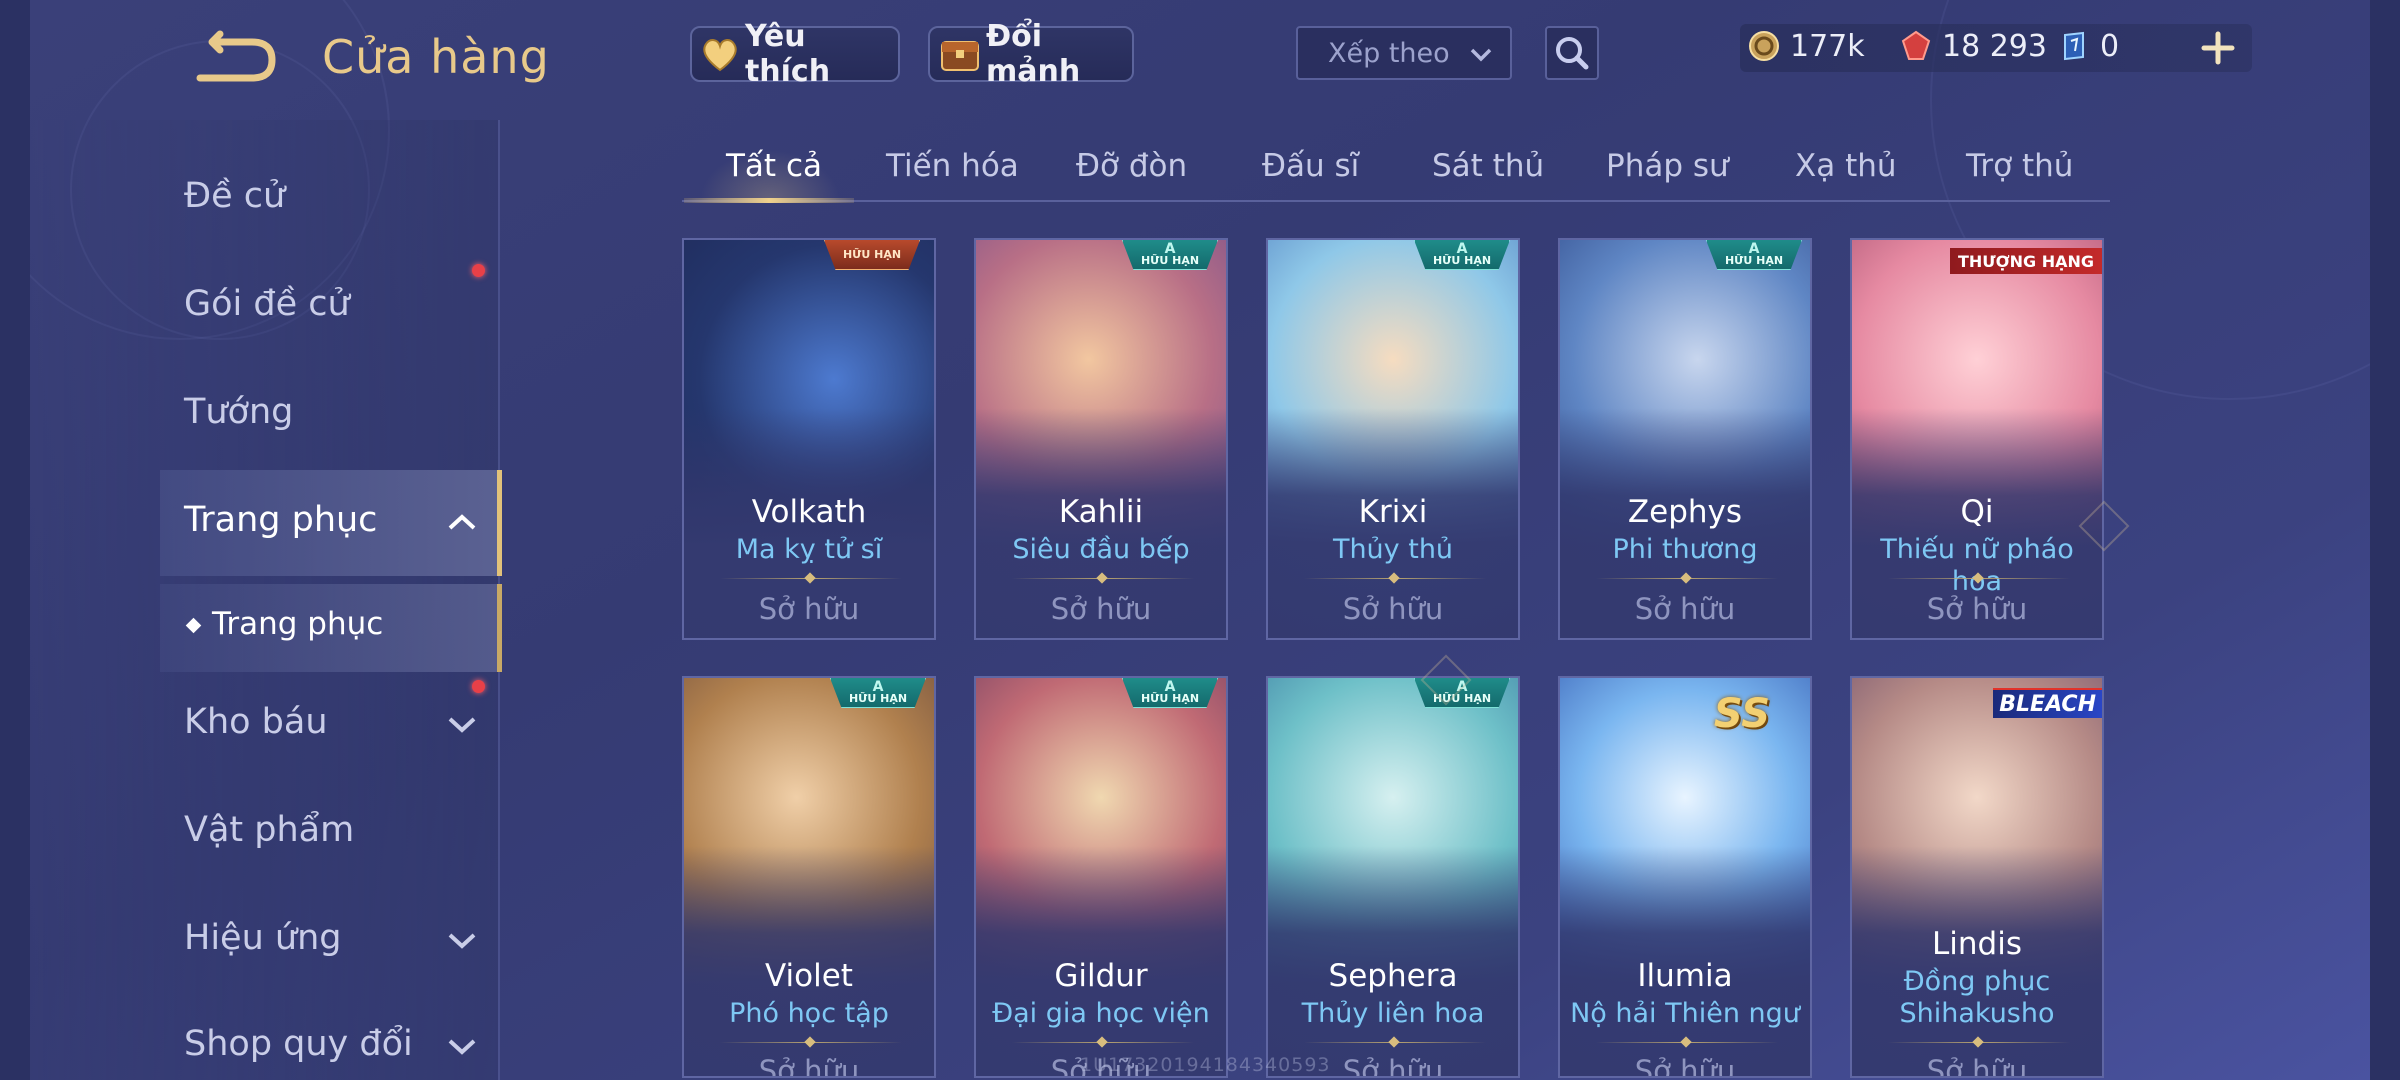 This screenshot has height=1080, width=2400. What do you see at coordinates (809, 877) in the screenshot?
I see `skin-card: A HỮU HẠN Violet Phó học tập Sở hữu` at bounding box center [809, 877].